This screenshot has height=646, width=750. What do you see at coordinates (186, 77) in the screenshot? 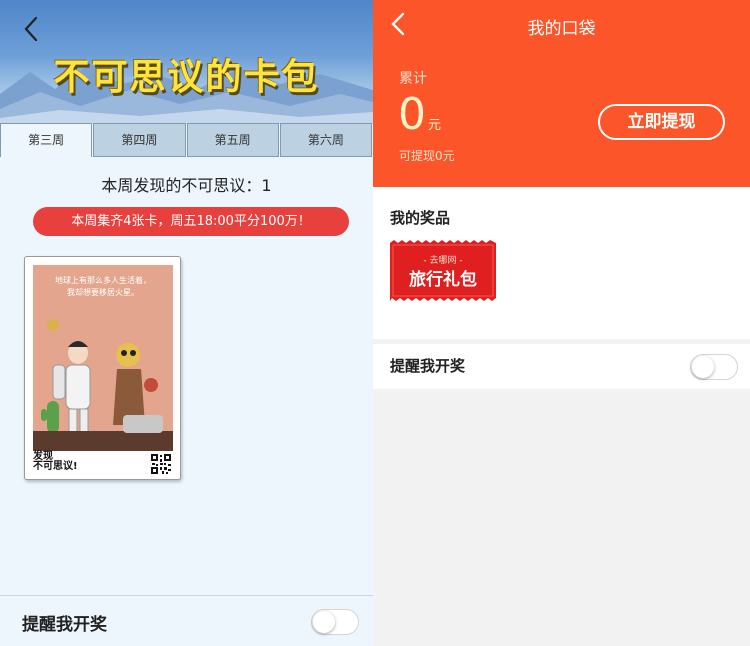
I see `banner-title: 不可思议的卡包` at bounding box center [186, 77].